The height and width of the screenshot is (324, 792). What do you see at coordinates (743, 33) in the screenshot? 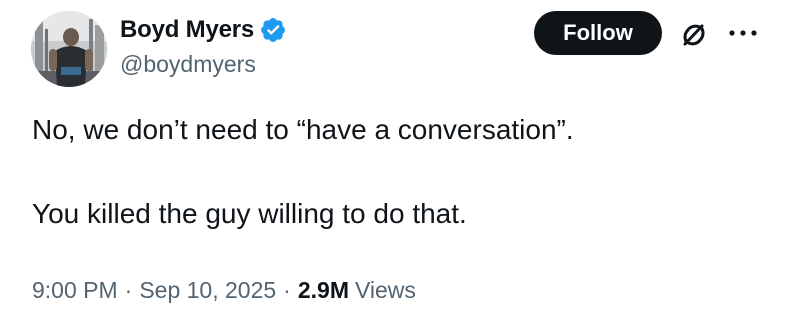
I see `more-icon` at bounding box center [743, 33].